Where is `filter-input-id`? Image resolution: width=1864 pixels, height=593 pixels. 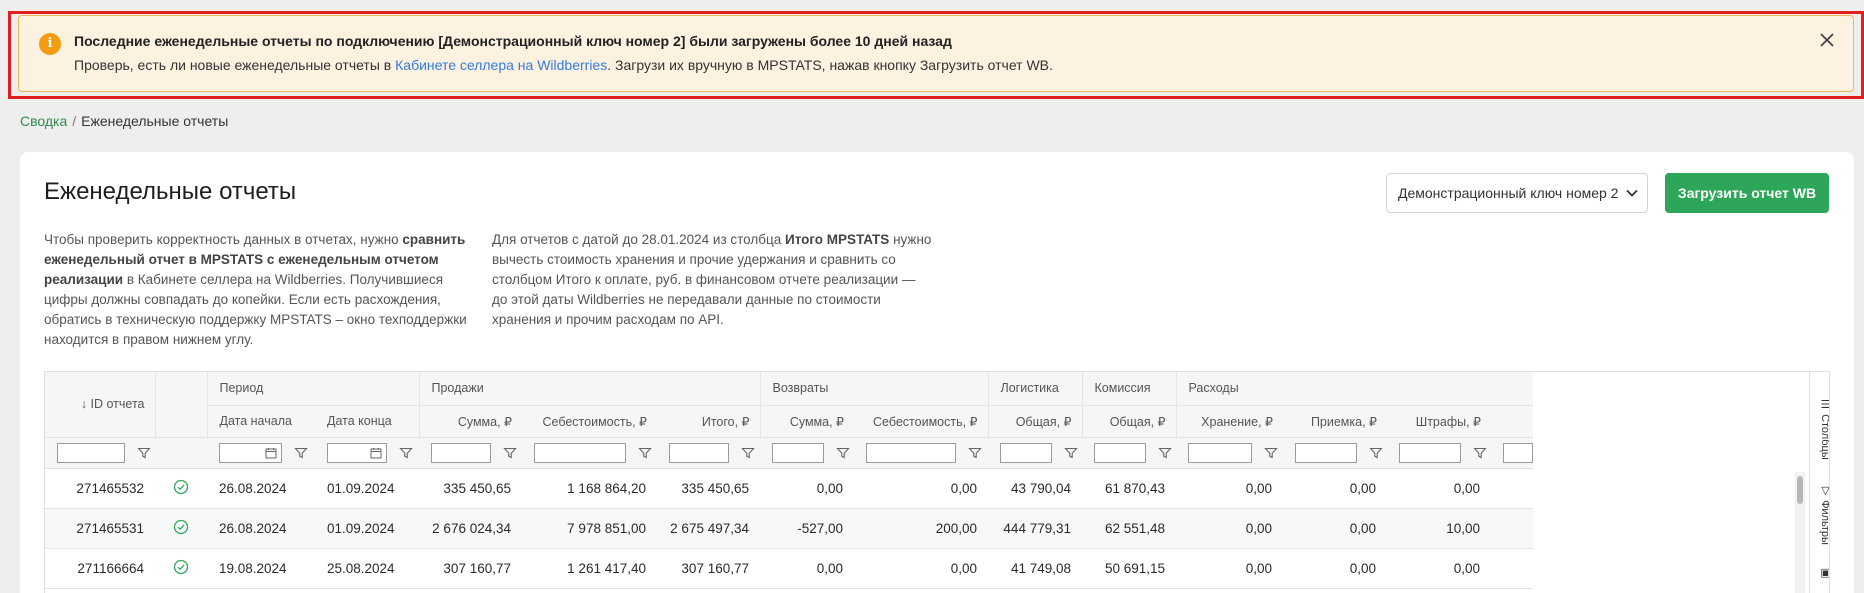
filter-input-id is located at coordinates (91, 452).